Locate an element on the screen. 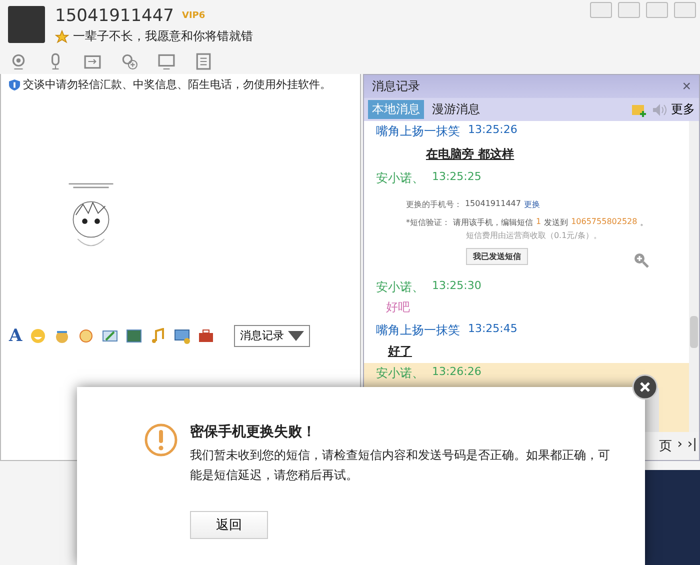  sms-code: 1 is located at coordinates (539, 222).